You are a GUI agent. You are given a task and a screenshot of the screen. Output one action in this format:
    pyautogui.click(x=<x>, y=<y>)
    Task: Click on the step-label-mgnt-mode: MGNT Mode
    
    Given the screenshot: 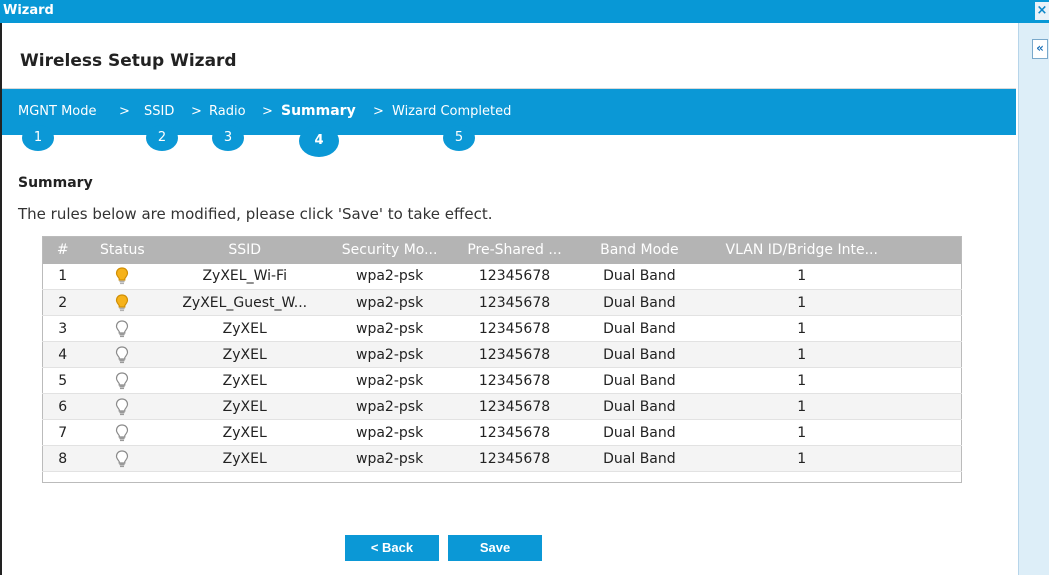 What is the action you would take?
    pyautogui.click(x=57, y=111)
    